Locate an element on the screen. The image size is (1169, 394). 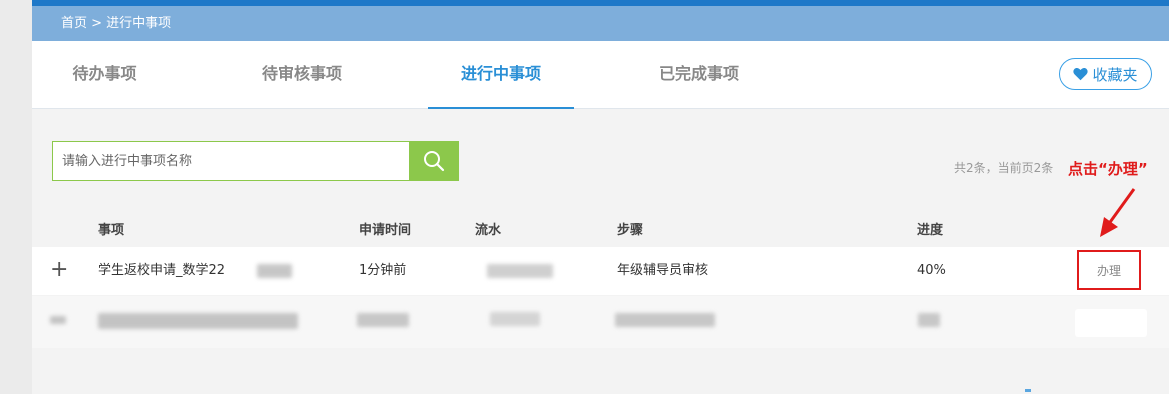
annotation-arrow-icon is located at coordinates (1118, 212).